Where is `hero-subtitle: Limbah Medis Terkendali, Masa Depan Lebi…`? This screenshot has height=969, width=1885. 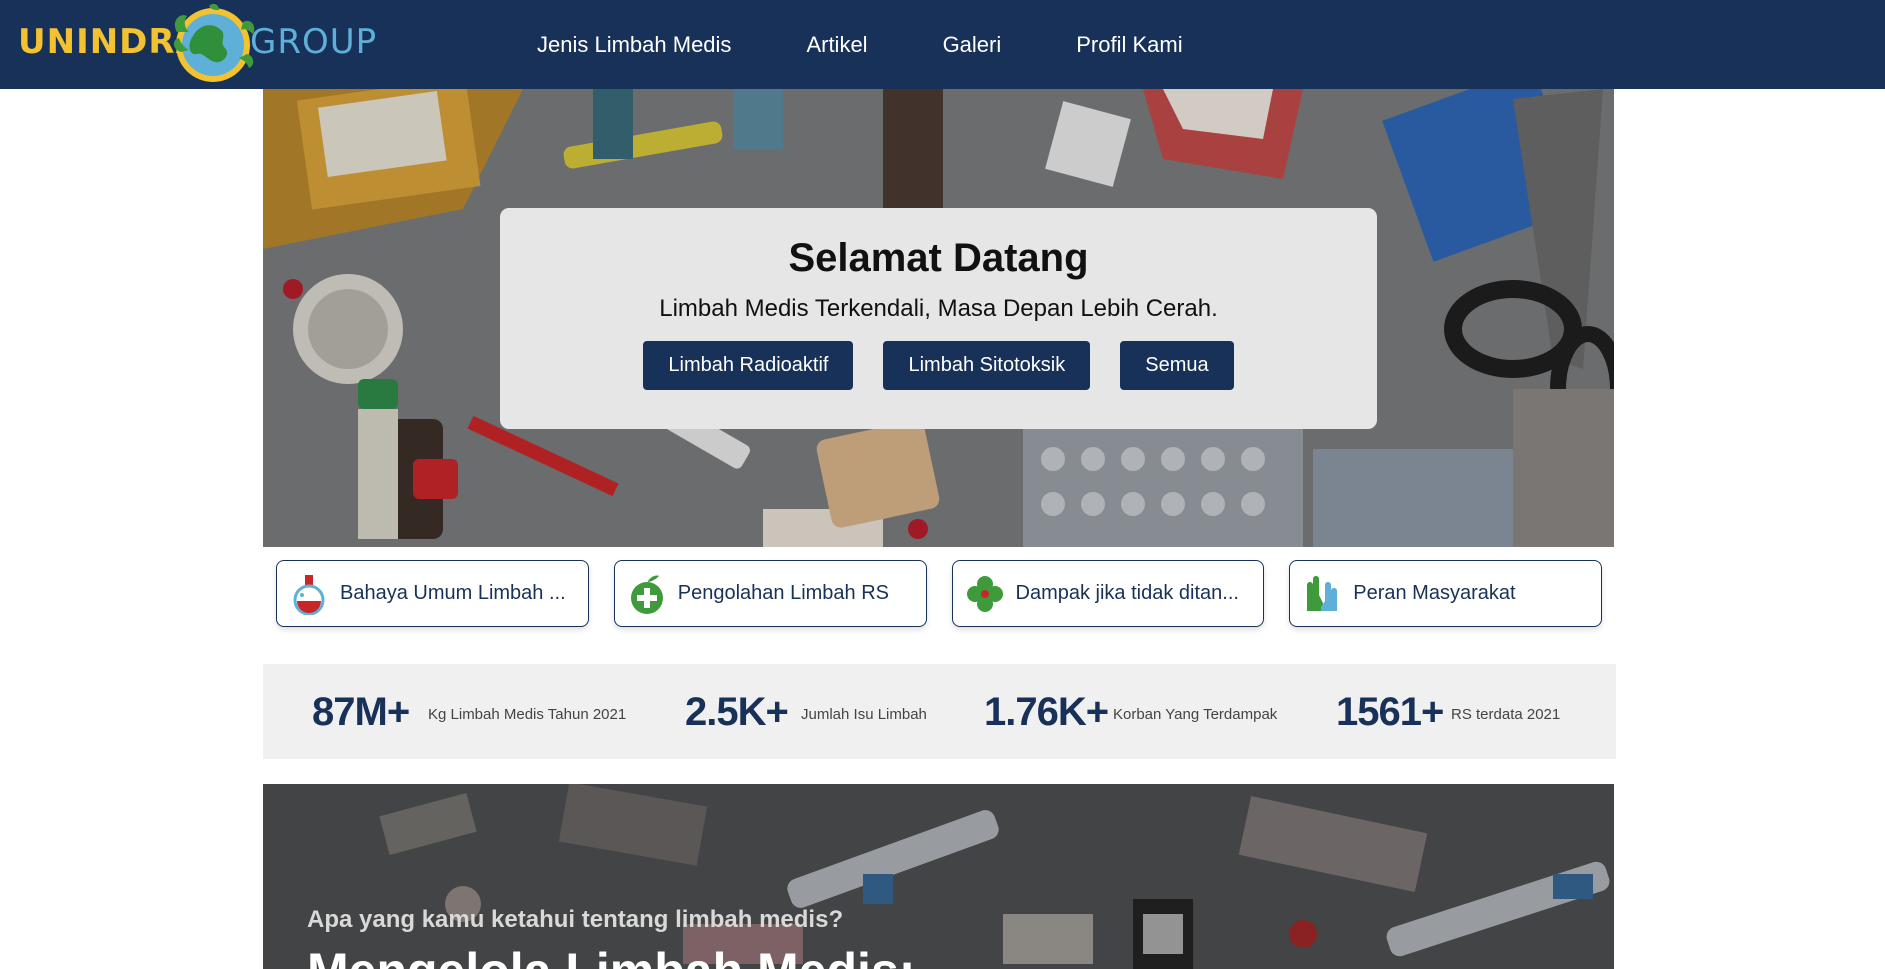
hero-subtitle: Limbah Medis Terkendali, Masa Depan Lebi… is located at coordinates (938, 308).